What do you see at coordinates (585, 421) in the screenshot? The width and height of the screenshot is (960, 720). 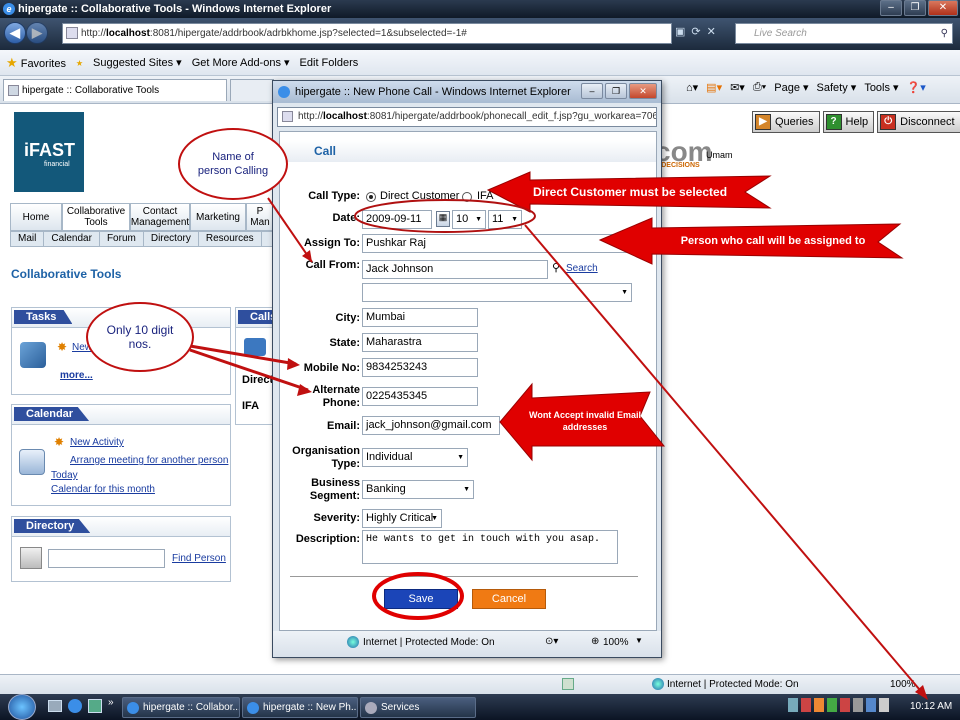 I see `arrow-email-text: Wont Accept invalid Email addresses` at bounding box center [585, 421].